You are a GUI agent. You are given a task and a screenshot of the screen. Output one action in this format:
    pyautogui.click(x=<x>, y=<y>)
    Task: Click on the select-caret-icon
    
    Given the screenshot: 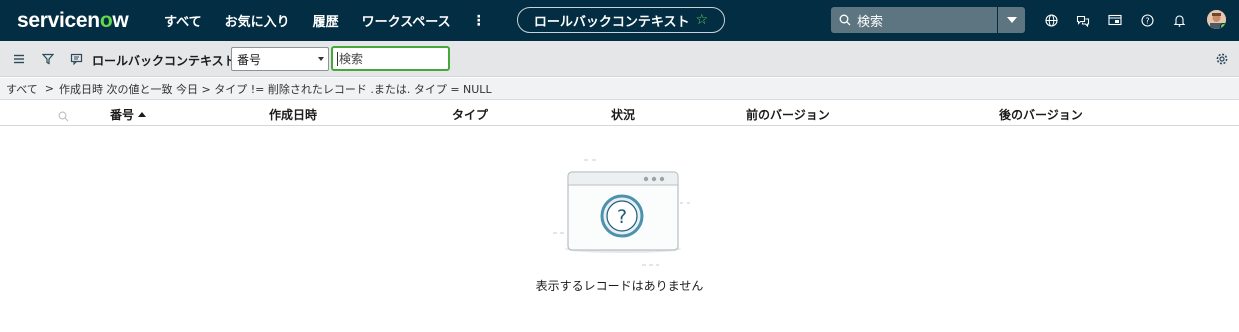 What is the action you would take?
    pyautogui.click(x=321, y=59)
    